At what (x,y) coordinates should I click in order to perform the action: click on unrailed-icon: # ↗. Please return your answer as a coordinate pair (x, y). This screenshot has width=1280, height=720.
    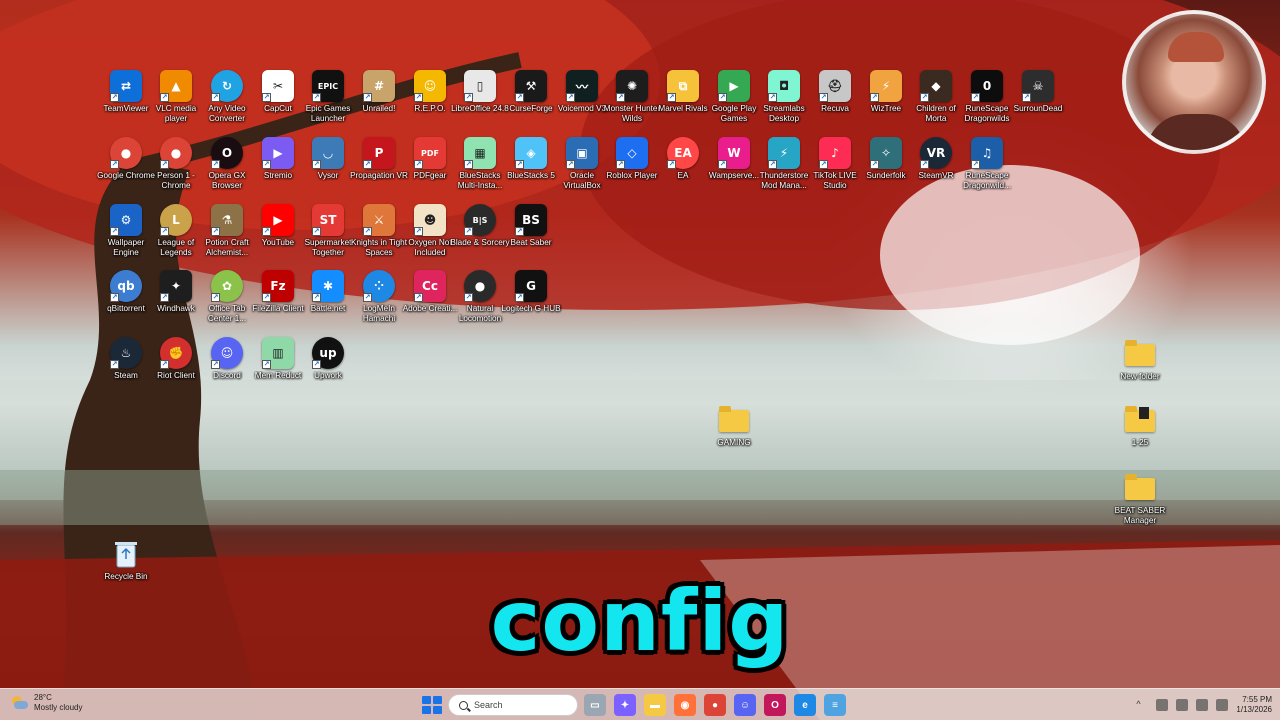
    Looking at the image, I should click on (379, 86).